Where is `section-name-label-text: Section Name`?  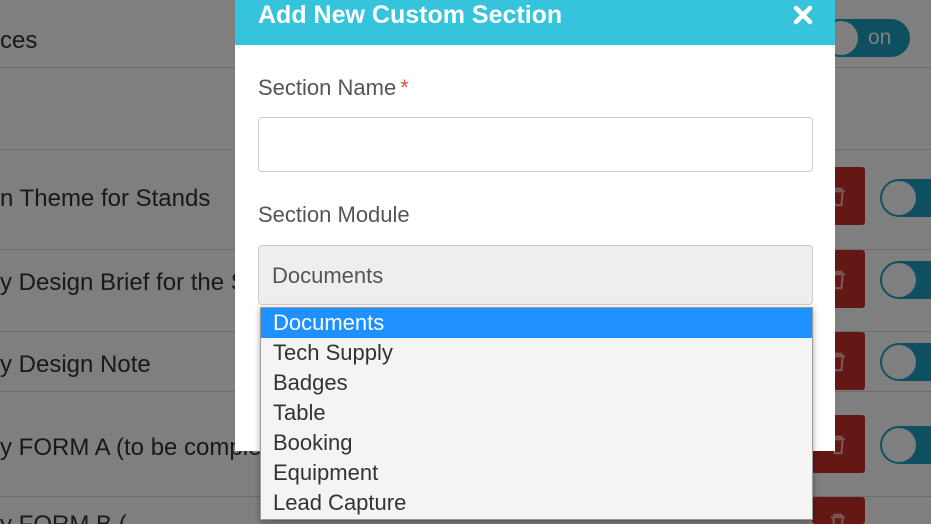
section-name-label-text: Section Name is located at coordinates (327, 87).